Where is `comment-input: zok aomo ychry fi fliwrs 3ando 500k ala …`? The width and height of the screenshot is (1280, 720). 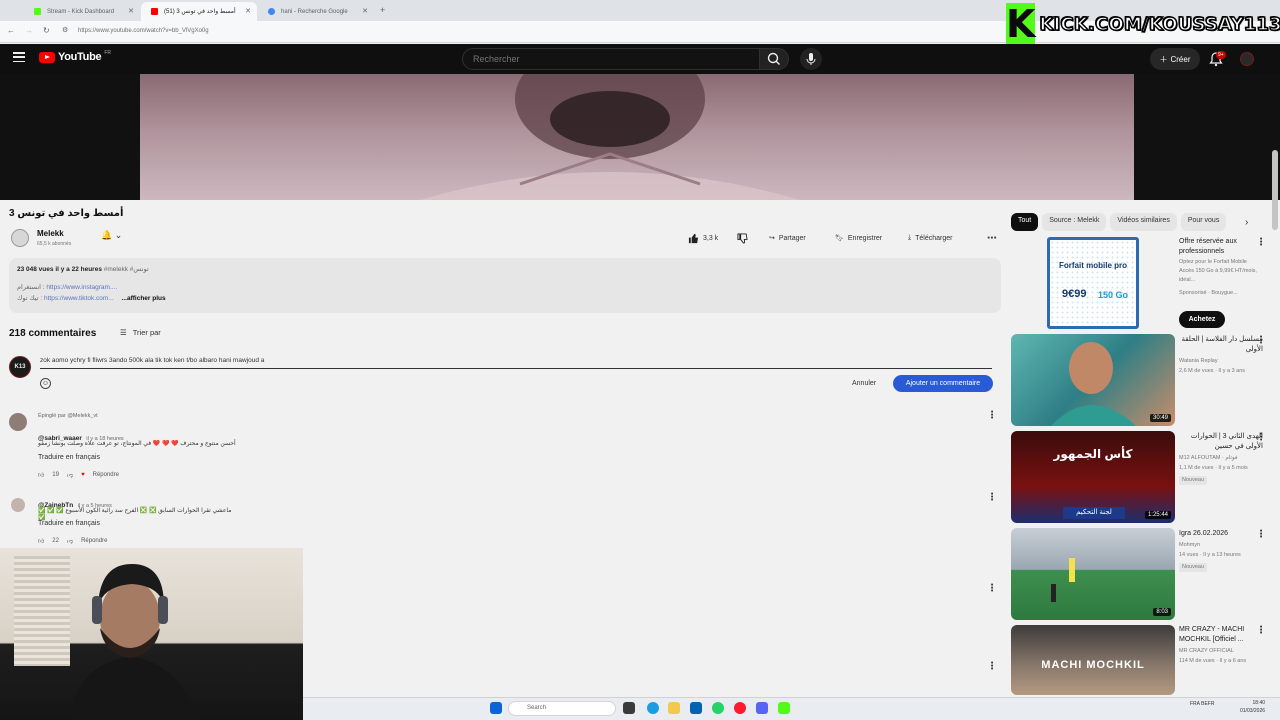
comment-input: zok aomo ychry fi fliwrs 3ando 500k ala … is located at coordinates (516, 362).